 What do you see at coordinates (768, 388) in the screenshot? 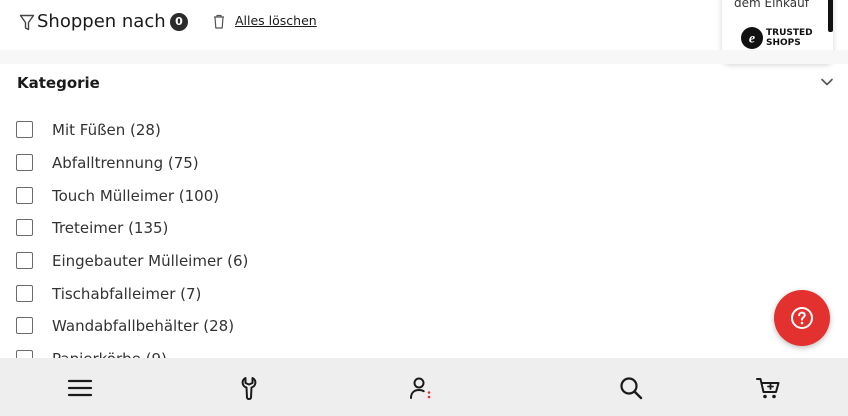
I see `cart-icon` at bounding box center [768, 388].